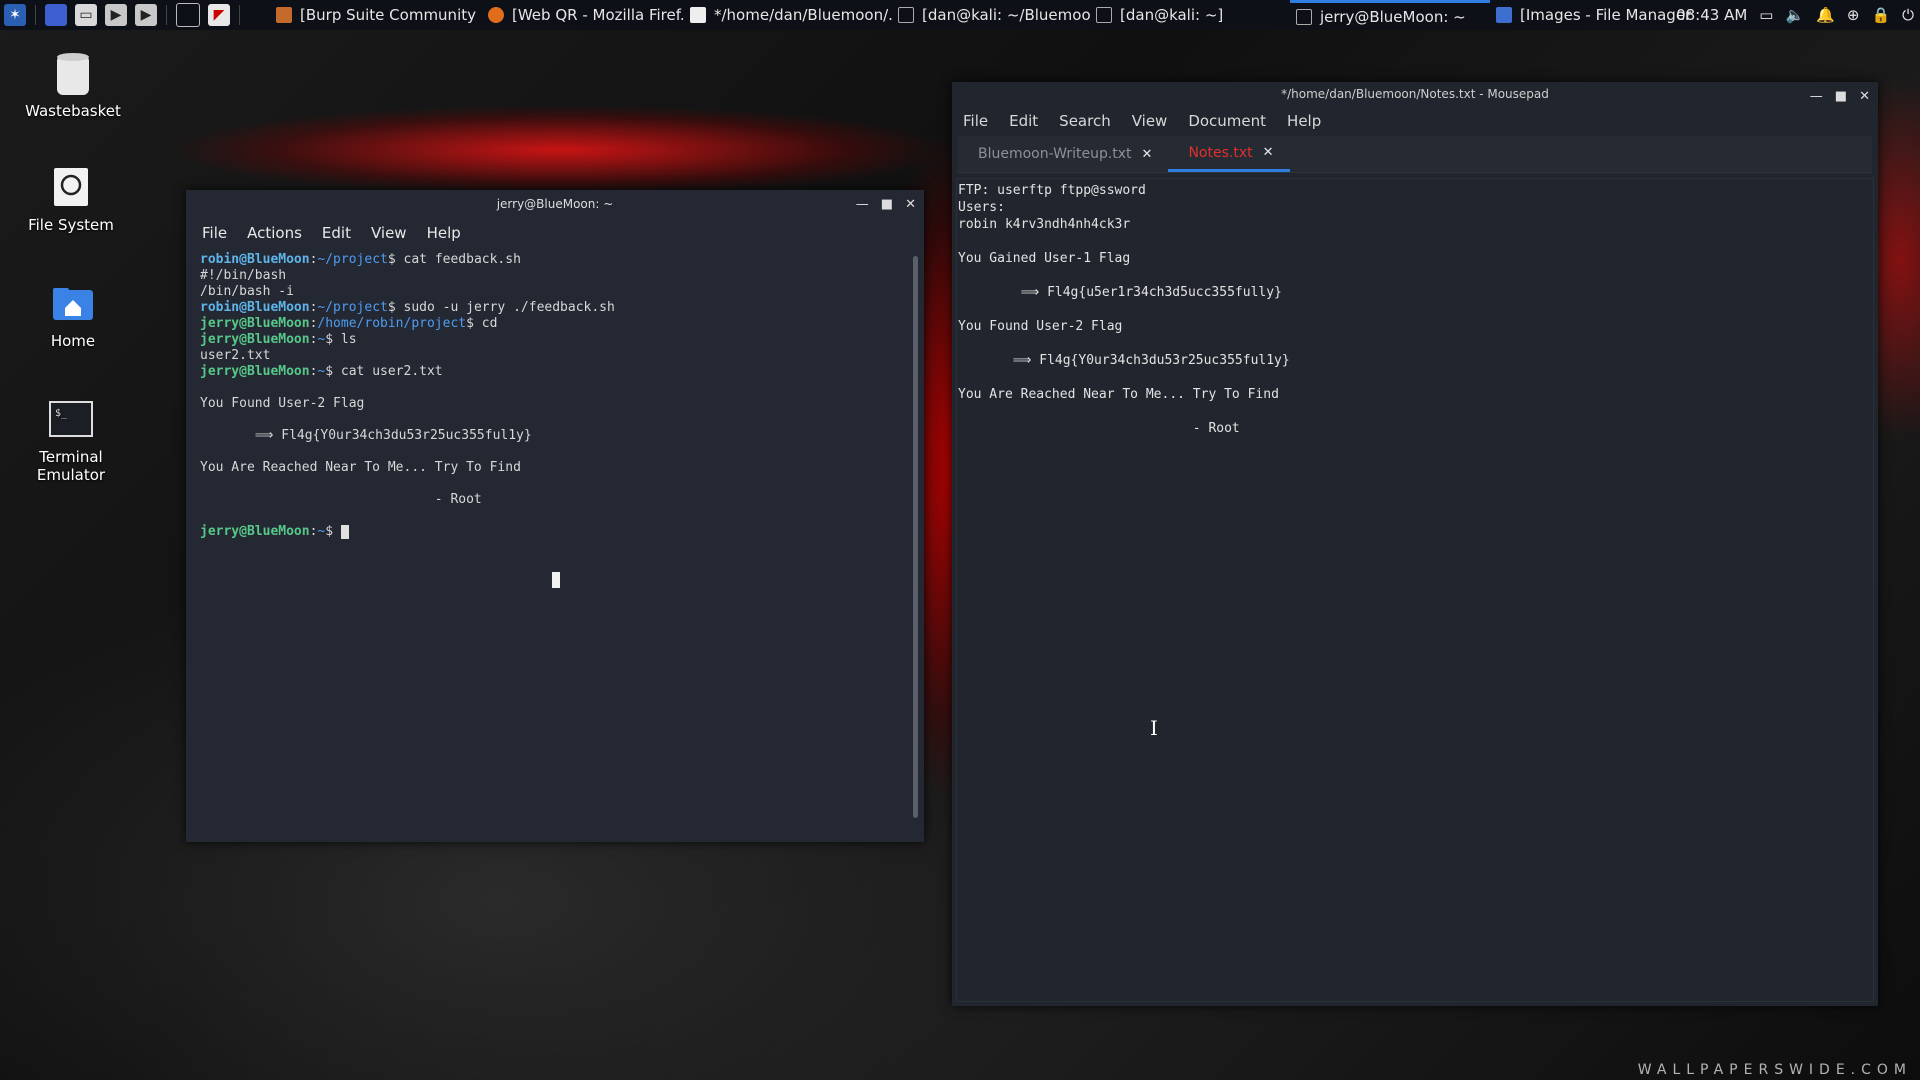 The height and width of the screenshot is (1080, 1920). I want to click on lock-icon: 🔒, so click(1880, 15).